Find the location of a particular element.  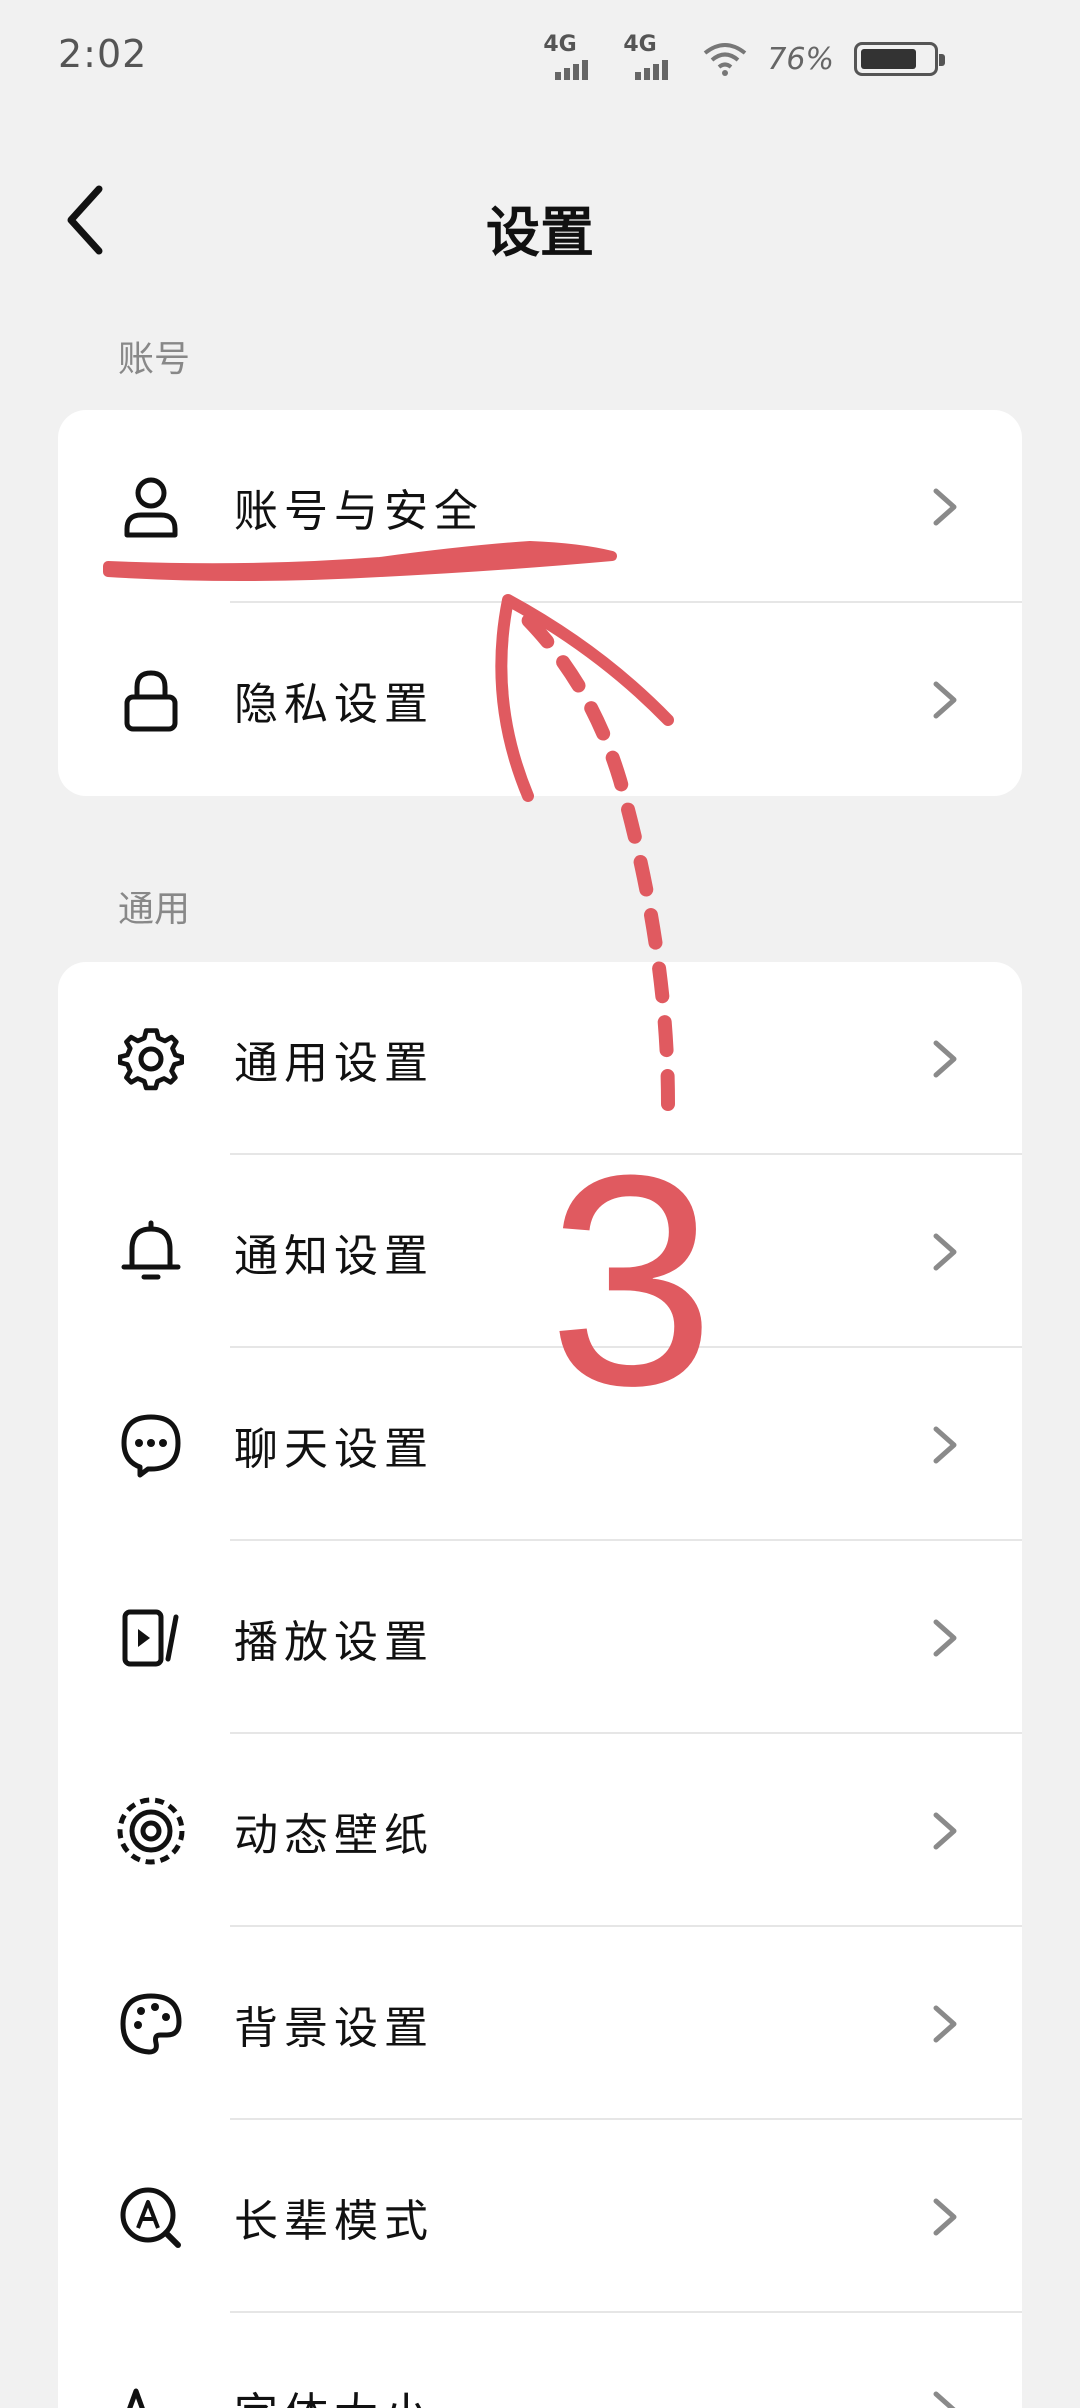

lock-icon is located at coordinates (151, 700).